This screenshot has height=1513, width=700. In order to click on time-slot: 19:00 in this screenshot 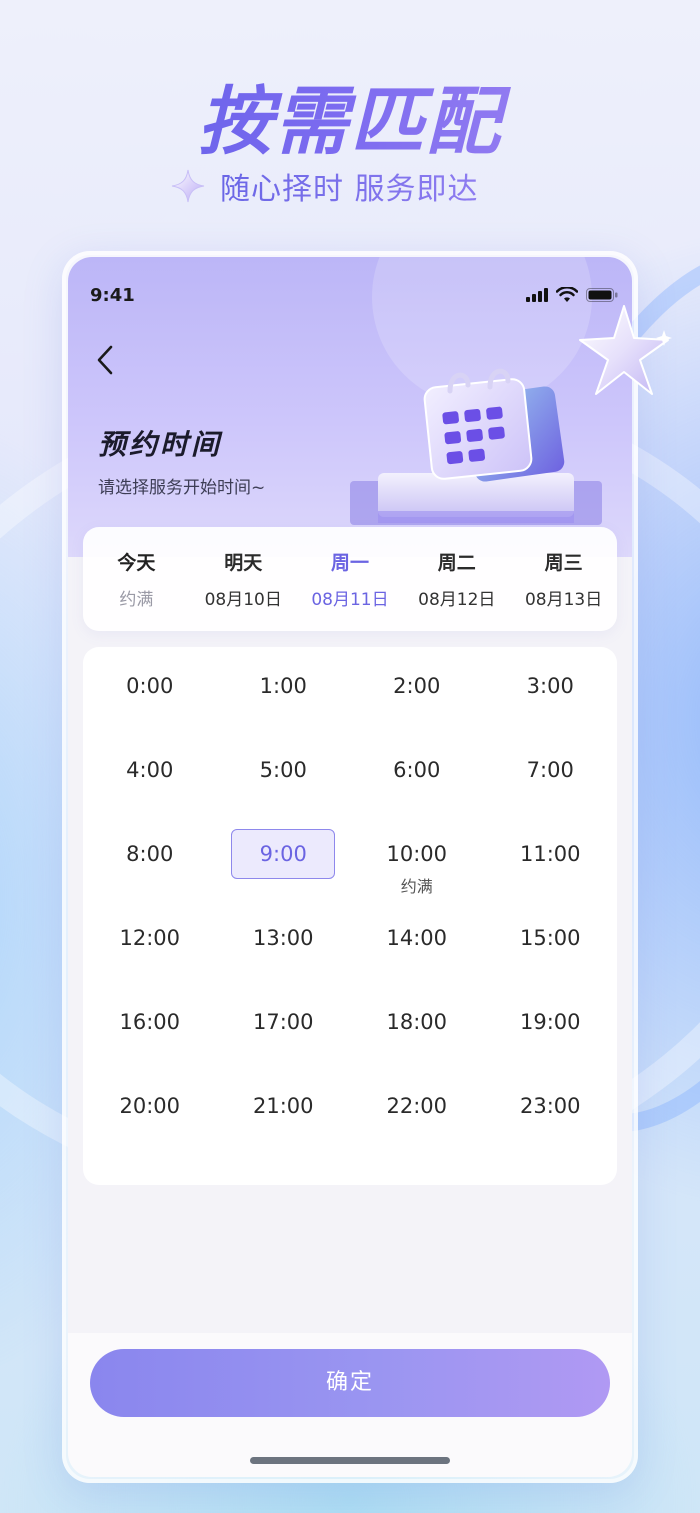, I will do `click(551, 1039)`.